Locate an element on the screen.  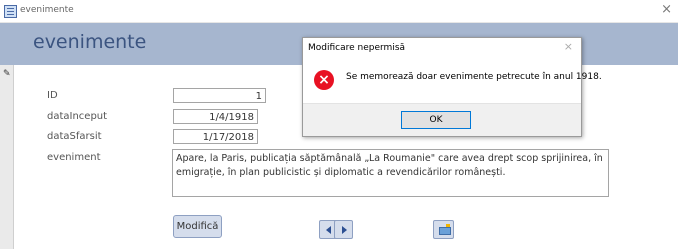
ok-button: OK is located at coordinates (436, 120).